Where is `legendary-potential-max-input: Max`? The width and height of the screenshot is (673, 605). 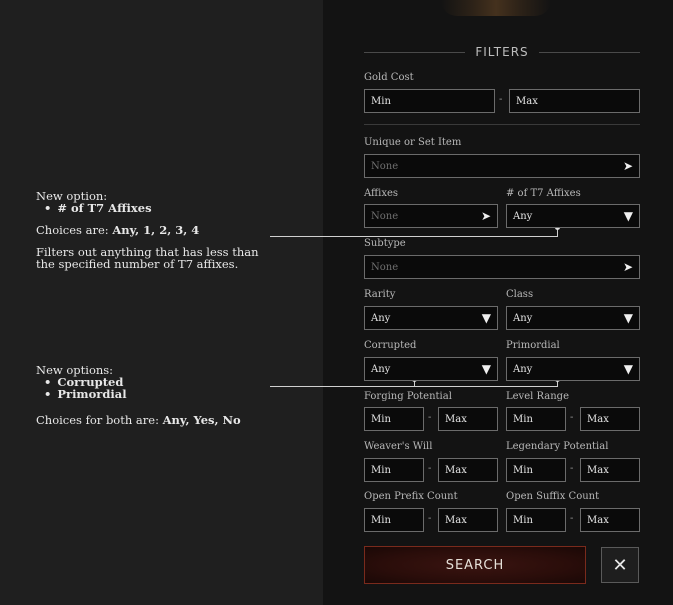 legendary-potential-max-input: Max is located at coordinates (610, 470).